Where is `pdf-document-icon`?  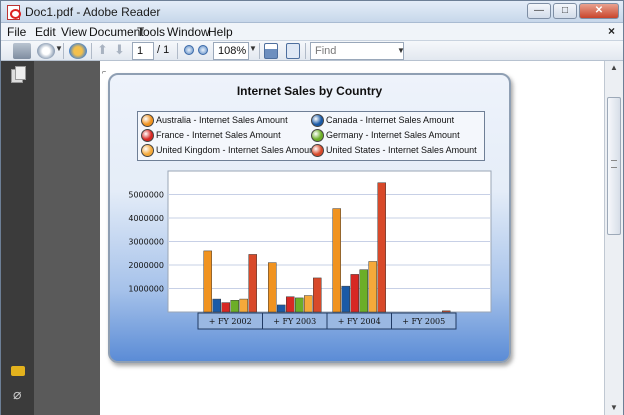
pdf-document-icon is located at coordinates (14, 12).